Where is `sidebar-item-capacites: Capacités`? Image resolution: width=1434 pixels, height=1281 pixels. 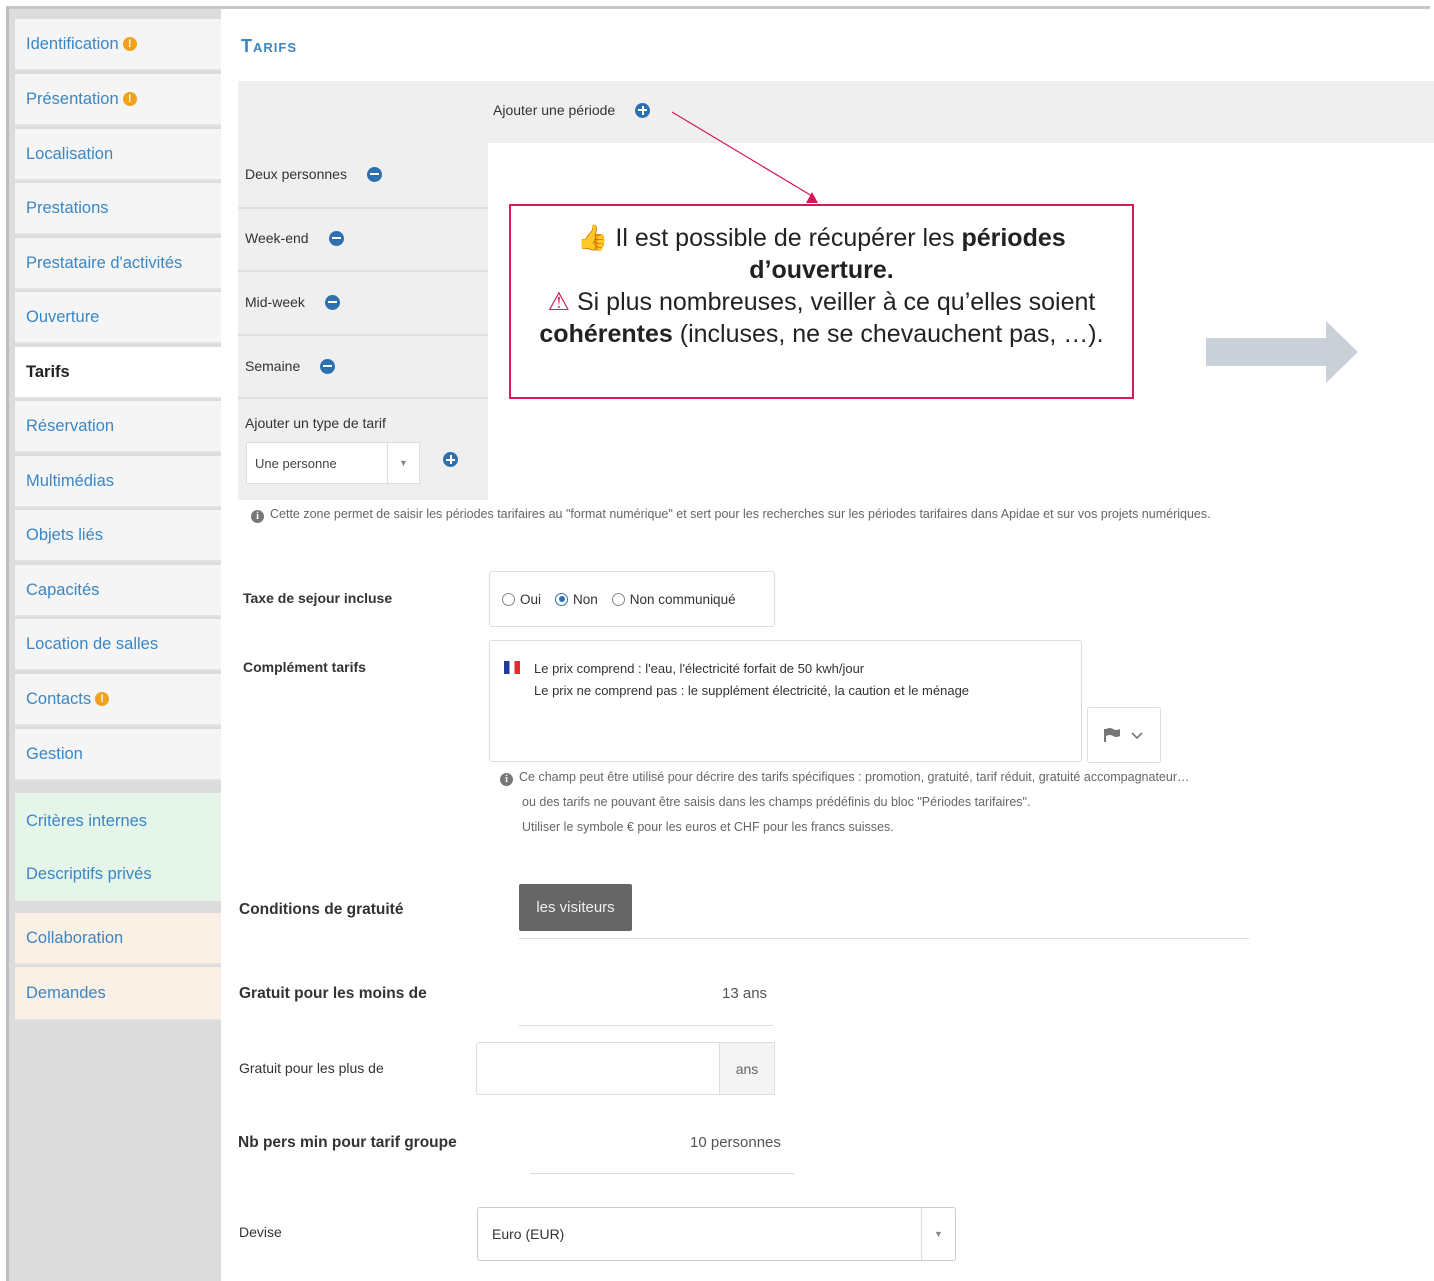 sidebar-item-capacites: Capacités is located at coordinates (118, 591).